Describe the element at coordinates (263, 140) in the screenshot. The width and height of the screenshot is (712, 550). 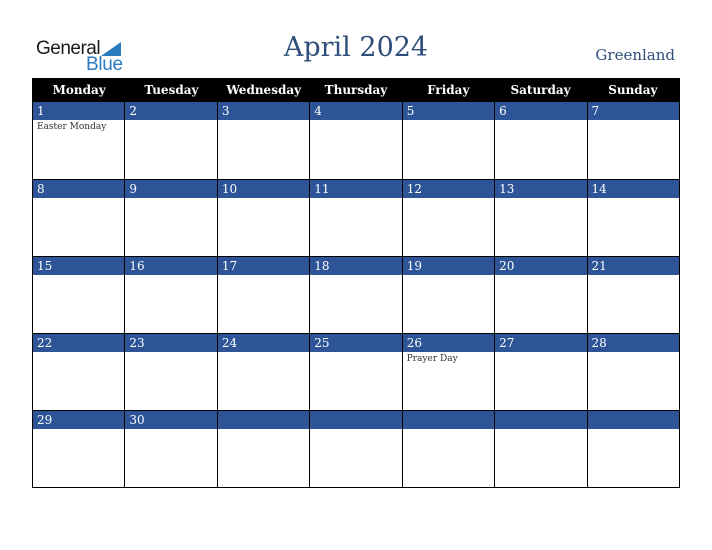
I see `day-cell: 3` at that location.